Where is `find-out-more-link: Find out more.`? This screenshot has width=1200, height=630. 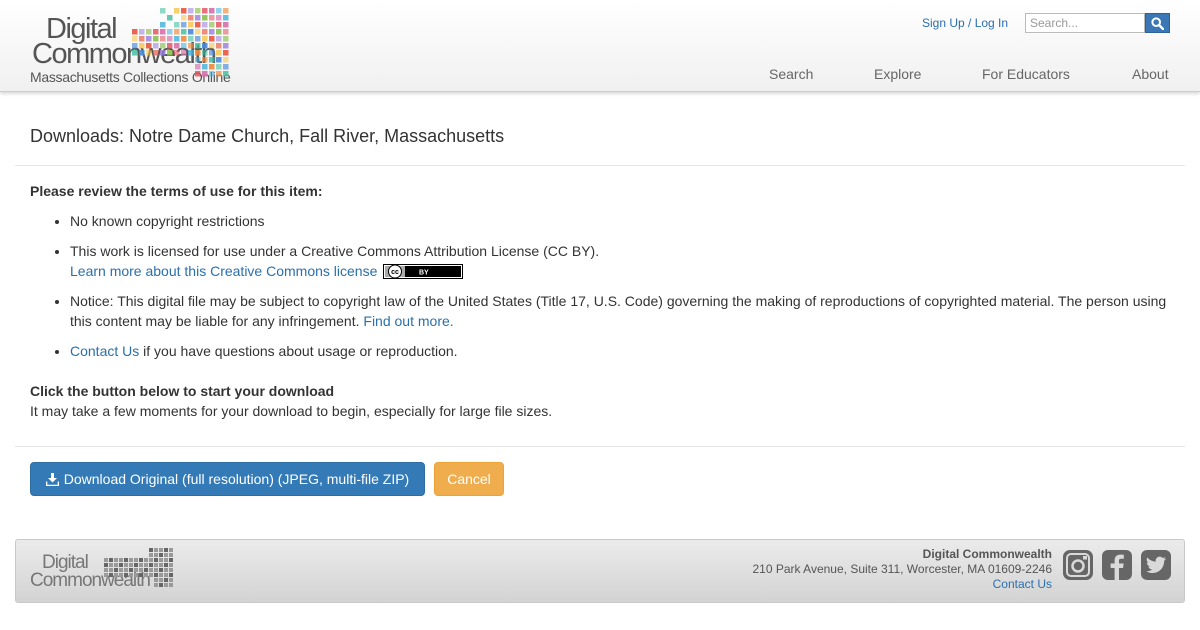
find-out-more-link: Find out more. is located at coordinates (408, 321).